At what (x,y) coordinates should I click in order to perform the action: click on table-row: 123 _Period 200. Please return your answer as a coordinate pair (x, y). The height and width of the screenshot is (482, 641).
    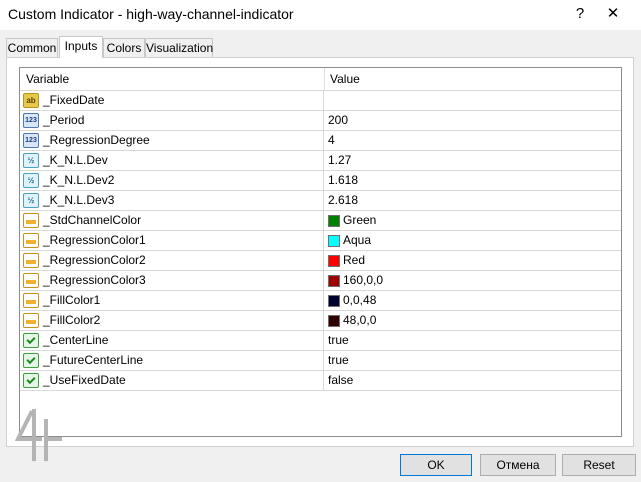
    Looking at the image, I should click on (320, 121).